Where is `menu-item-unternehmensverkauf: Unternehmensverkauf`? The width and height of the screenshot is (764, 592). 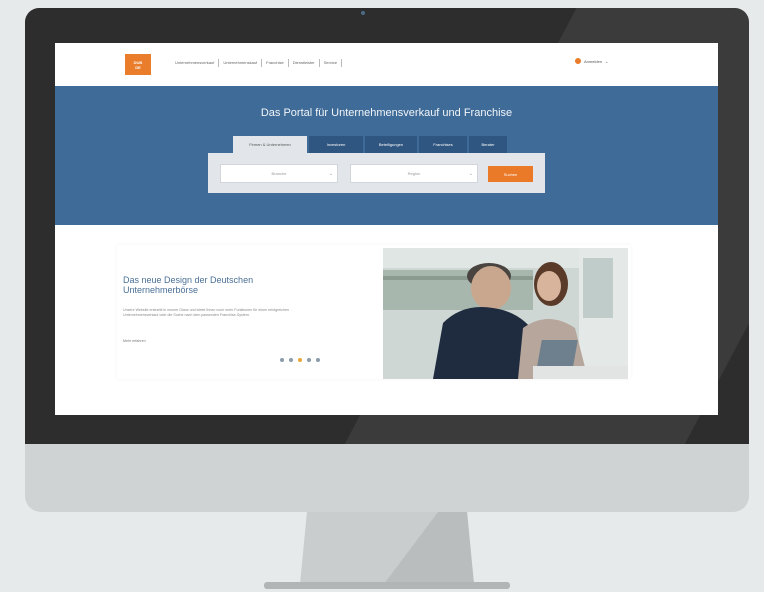 menu-item-unternehmensverkauf: Unternehmensverkauf is located at coordinates (195, 63).